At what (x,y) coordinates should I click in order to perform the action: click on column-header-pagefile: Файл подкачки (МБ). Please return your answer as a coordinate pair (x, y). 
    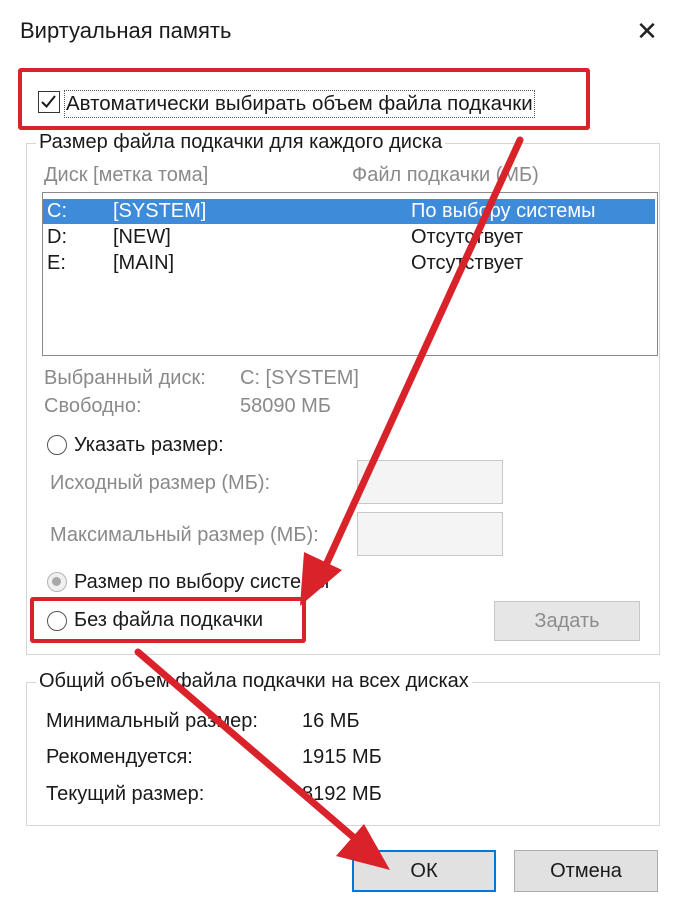
    Looking at the image, I should click on (445, 175).